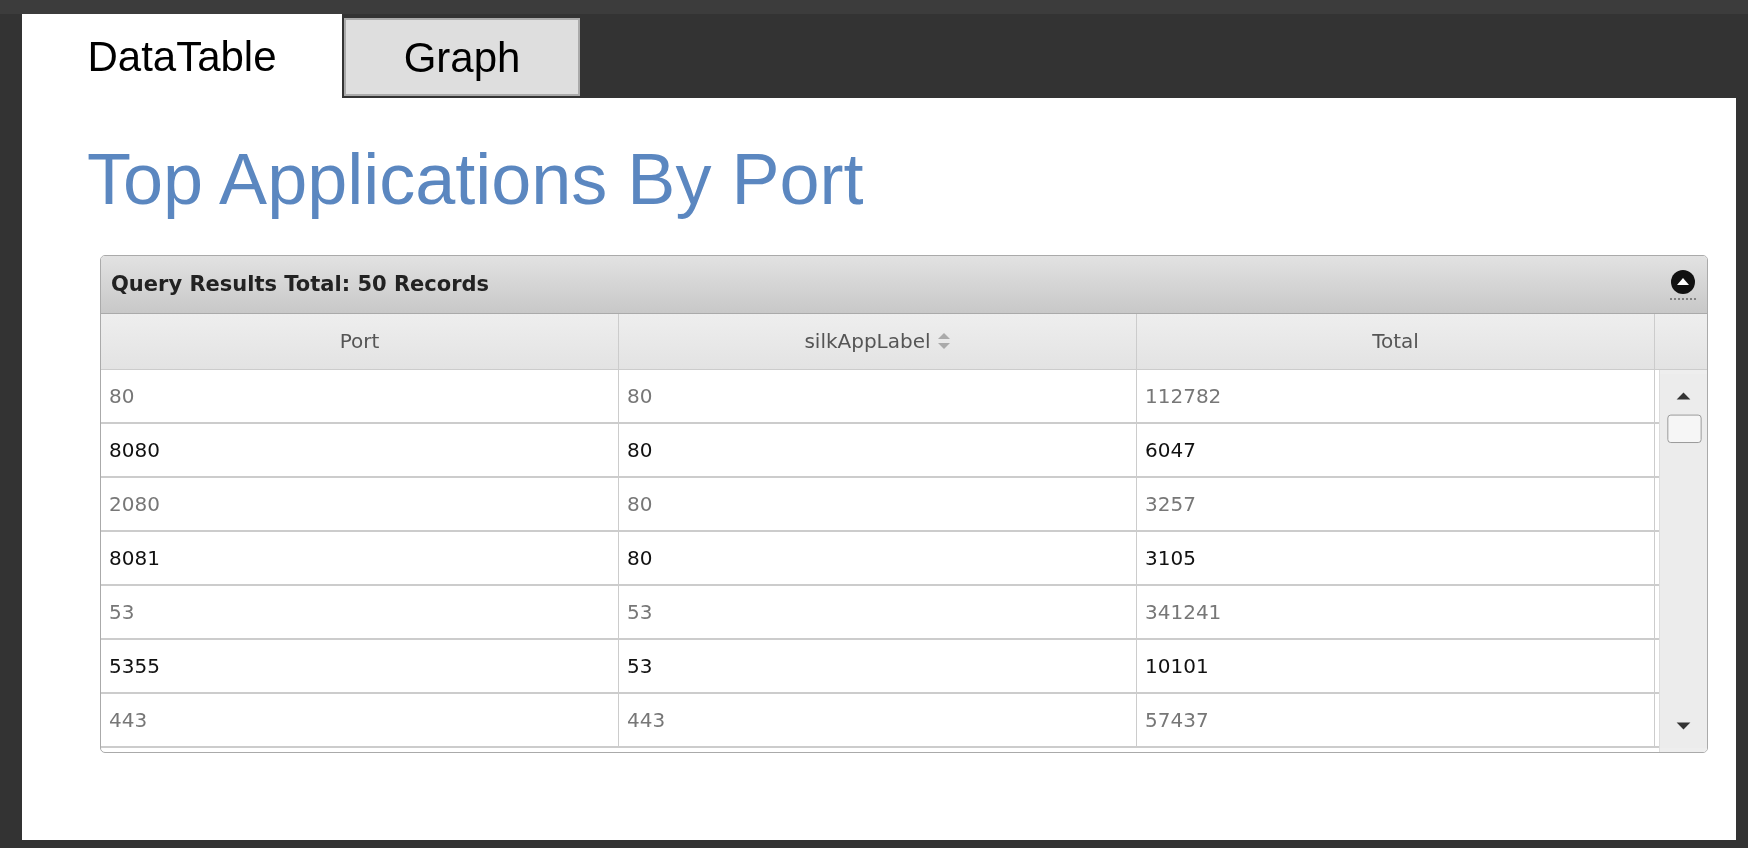 The height and width of the screenshot is (848, 1748). Describe the element at coordinates (867, 342) in the screenshot. I see `column-label: silkAppLabel` at that location.